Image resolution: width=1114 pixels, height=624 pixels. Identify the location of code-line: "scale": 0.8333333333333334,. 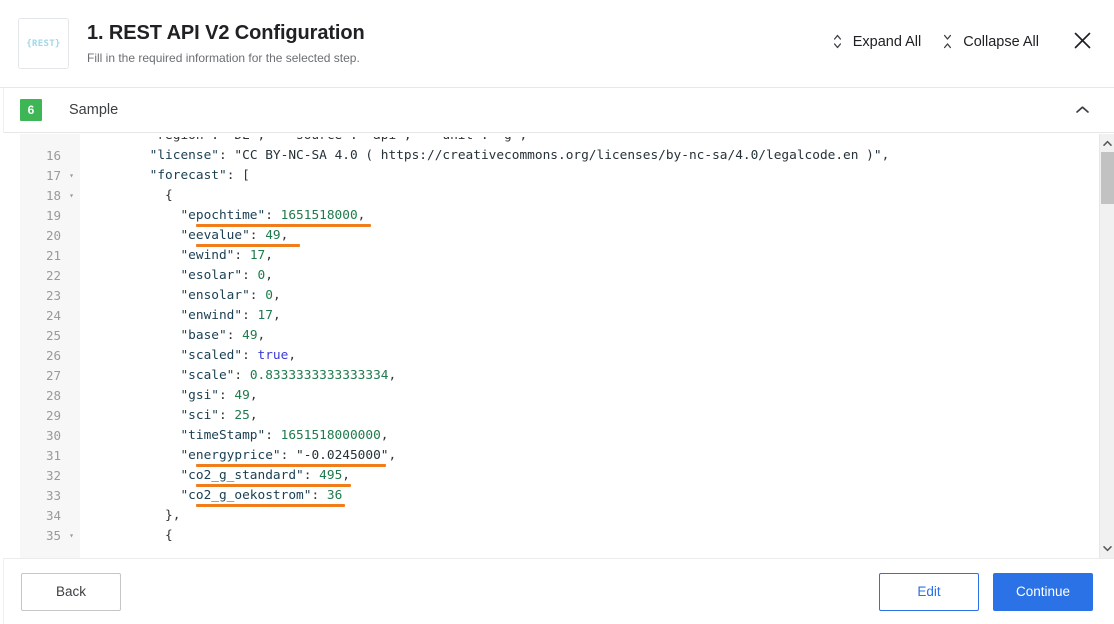
(589, 376).